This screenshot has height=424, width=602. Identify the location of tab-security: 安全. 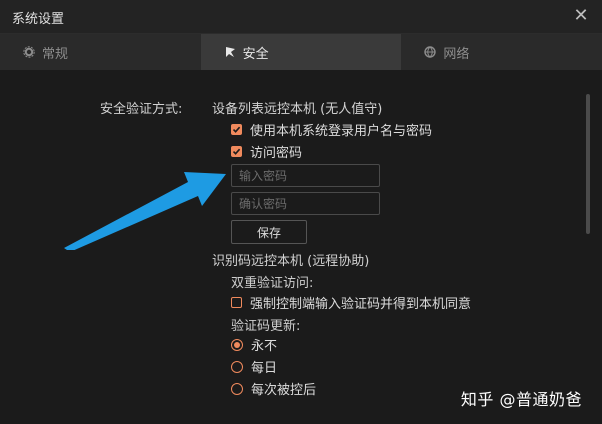
(301, 52).